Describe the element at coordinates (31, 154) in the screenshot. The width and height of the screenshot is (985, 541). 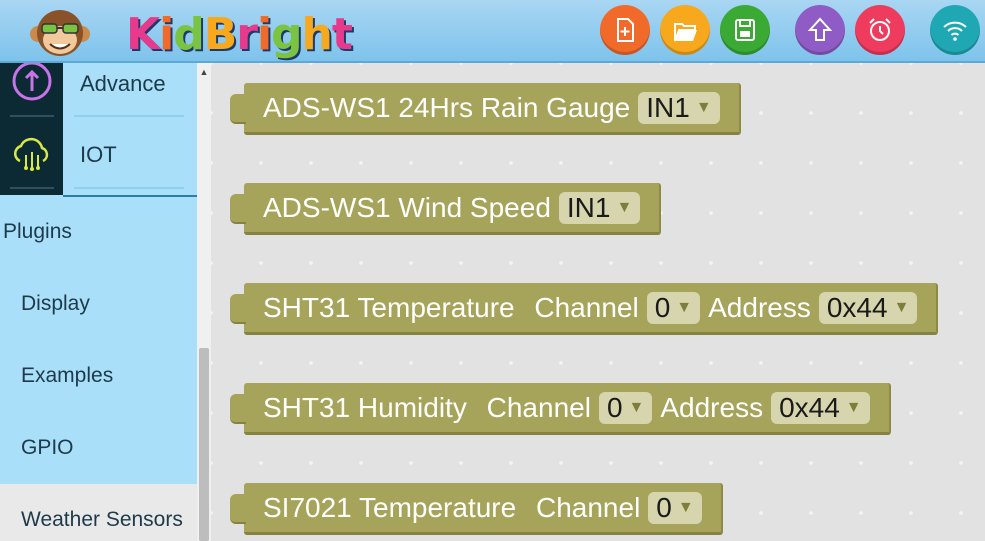
I see `iot-cloud-icon` at that location.